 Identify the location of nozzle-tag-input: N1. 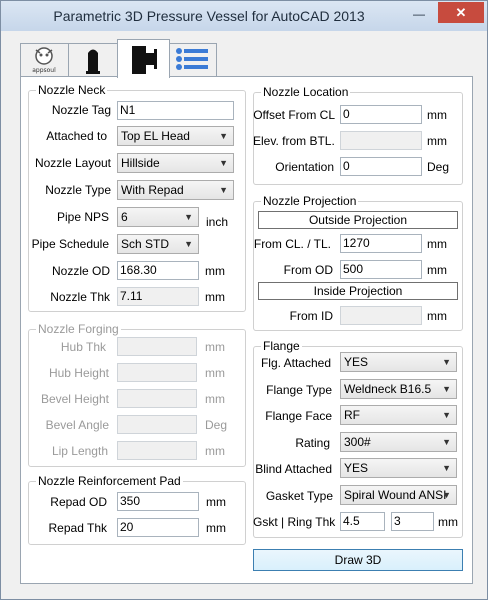
(175, 110).